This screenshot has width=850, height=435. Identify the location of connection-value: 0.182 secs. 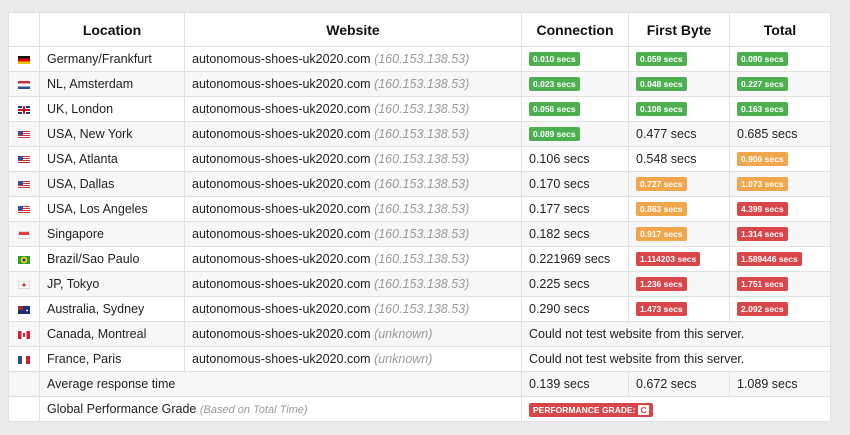
(559, 234).